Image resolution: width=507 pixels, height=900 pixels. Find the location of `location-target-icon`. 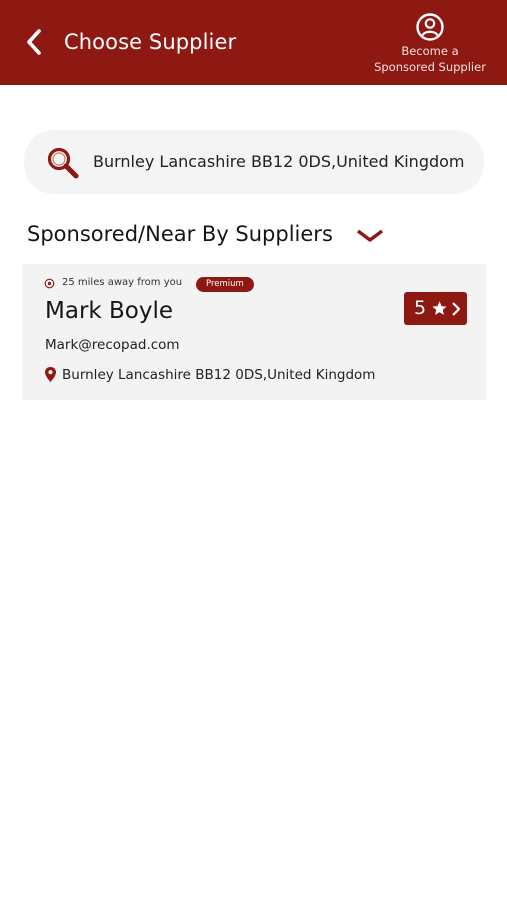

location-target-icon is located at coordinates (49, 283).